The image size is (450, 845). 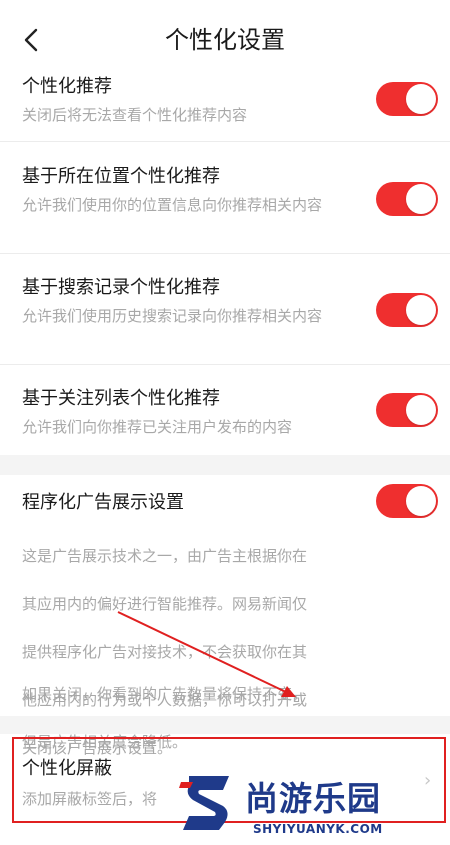 I want to click on watermark-logo-icon, so click(x=204, y=803).